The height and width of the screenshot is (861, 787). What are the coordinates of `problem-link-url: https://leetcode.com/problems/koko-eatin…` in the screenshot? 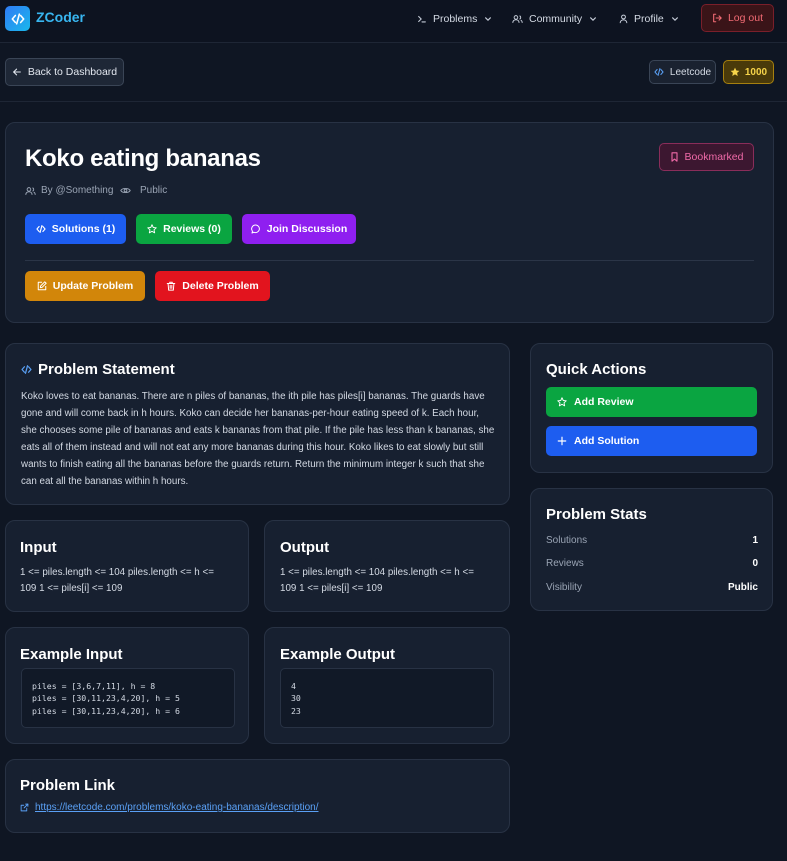 It's located at (177, 807).